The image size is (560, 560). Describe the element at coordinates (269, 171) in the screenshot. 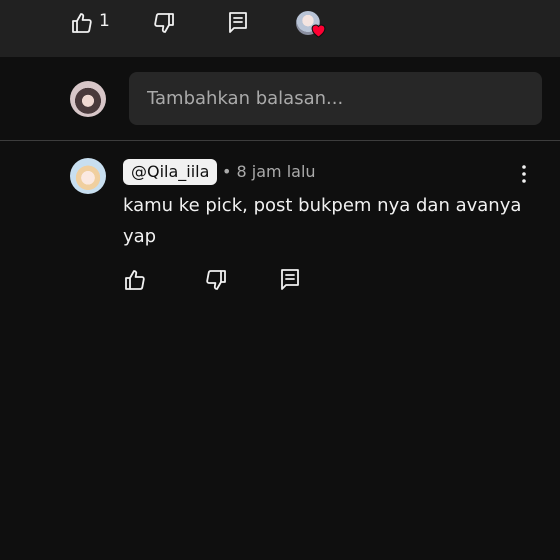

I see `comment-timestamp: • 8 jam lalu` at that location.